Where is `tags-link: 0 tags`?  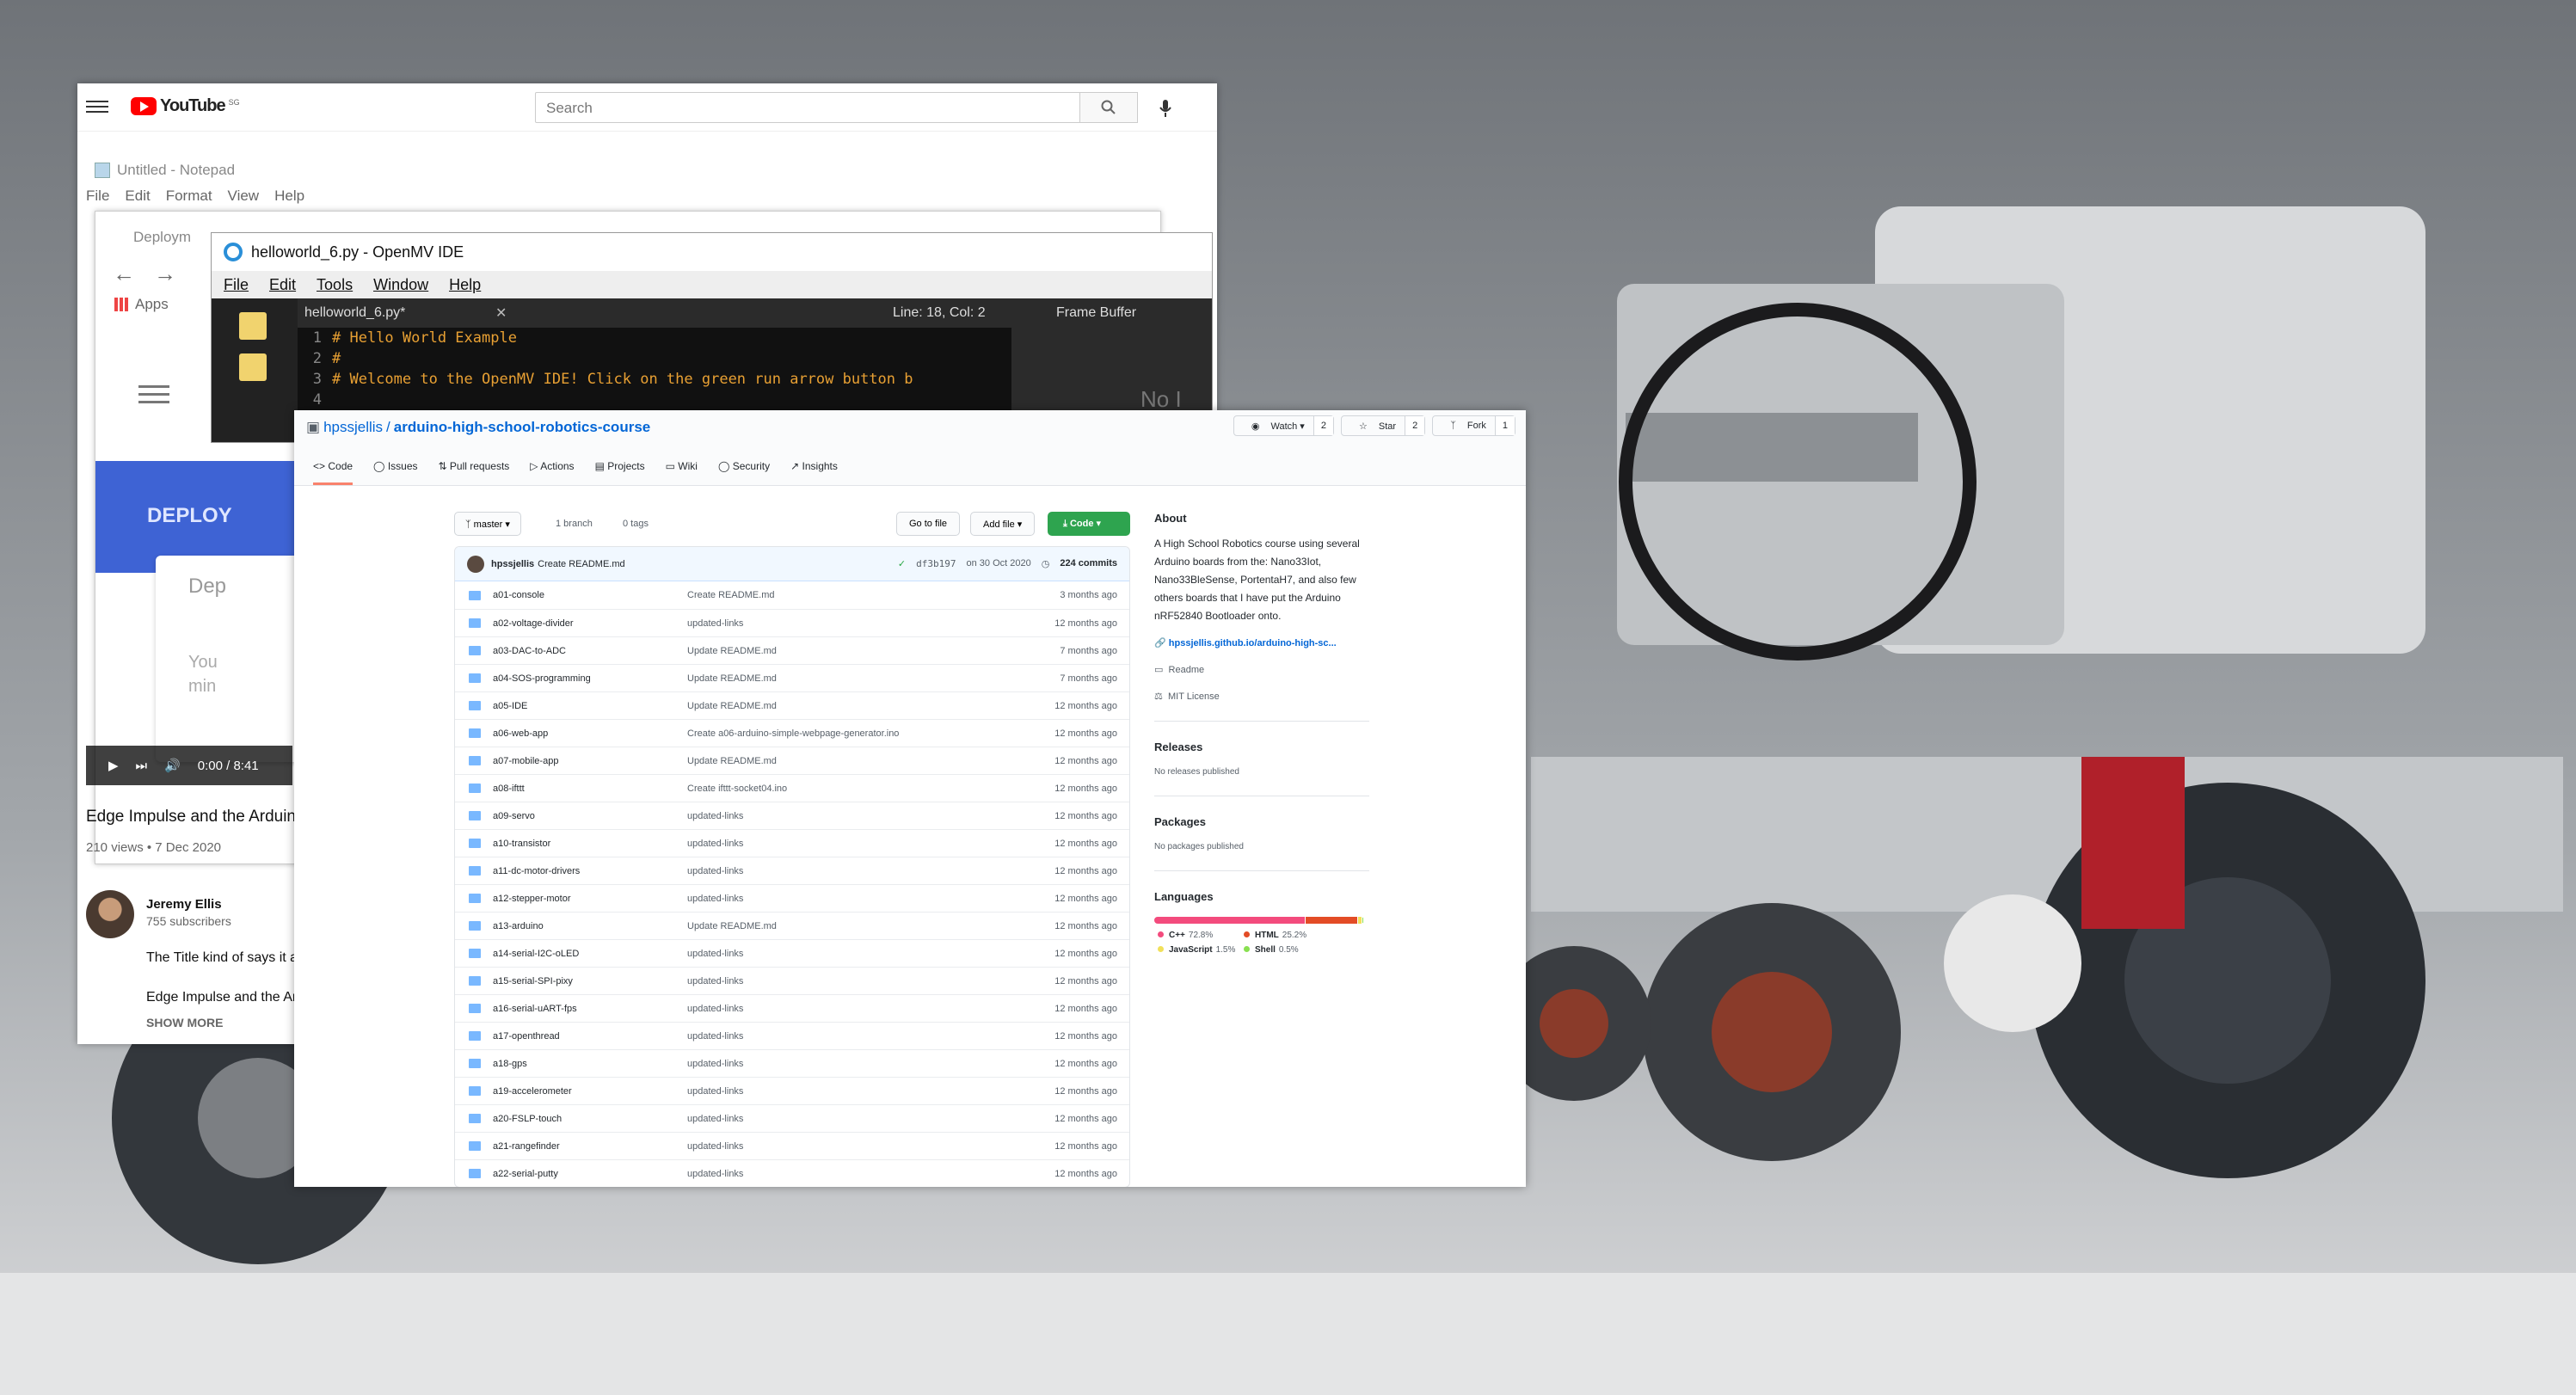 tags-link: 0 tags is located at coordinates (636, 524).